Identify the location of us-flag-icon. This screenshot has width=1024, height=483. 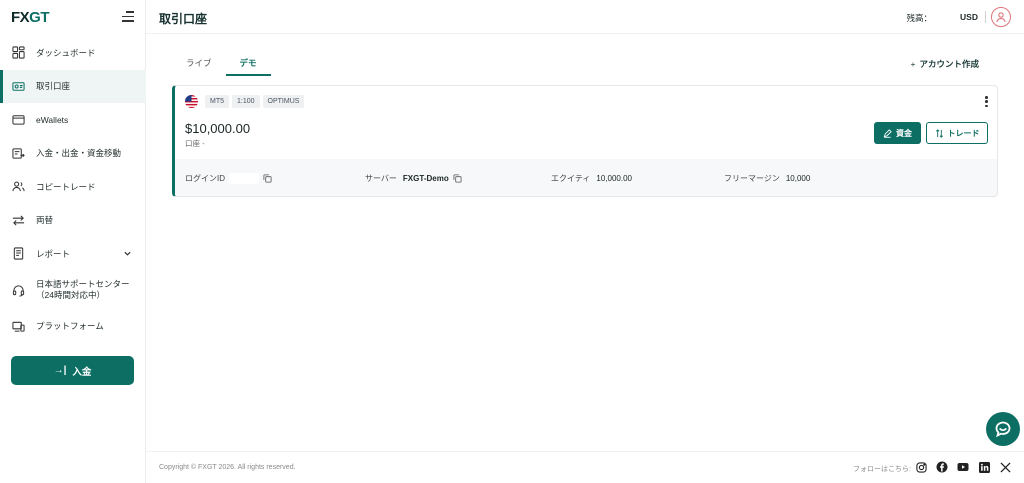
(191, 101).